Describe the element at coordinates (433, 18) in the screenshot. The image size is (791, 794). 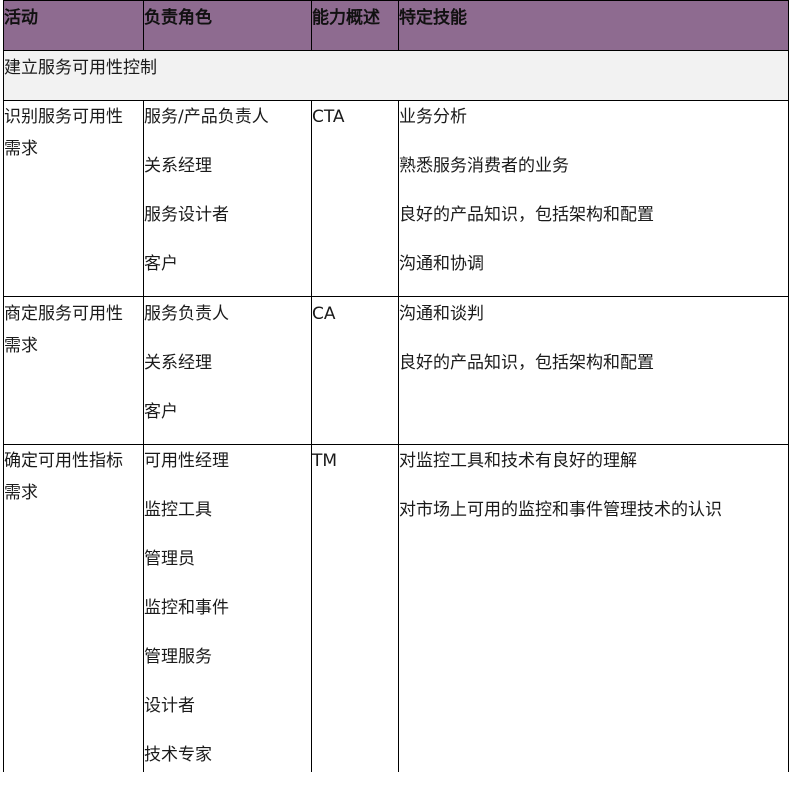
I see `header-skills: 特定技能` at that location.